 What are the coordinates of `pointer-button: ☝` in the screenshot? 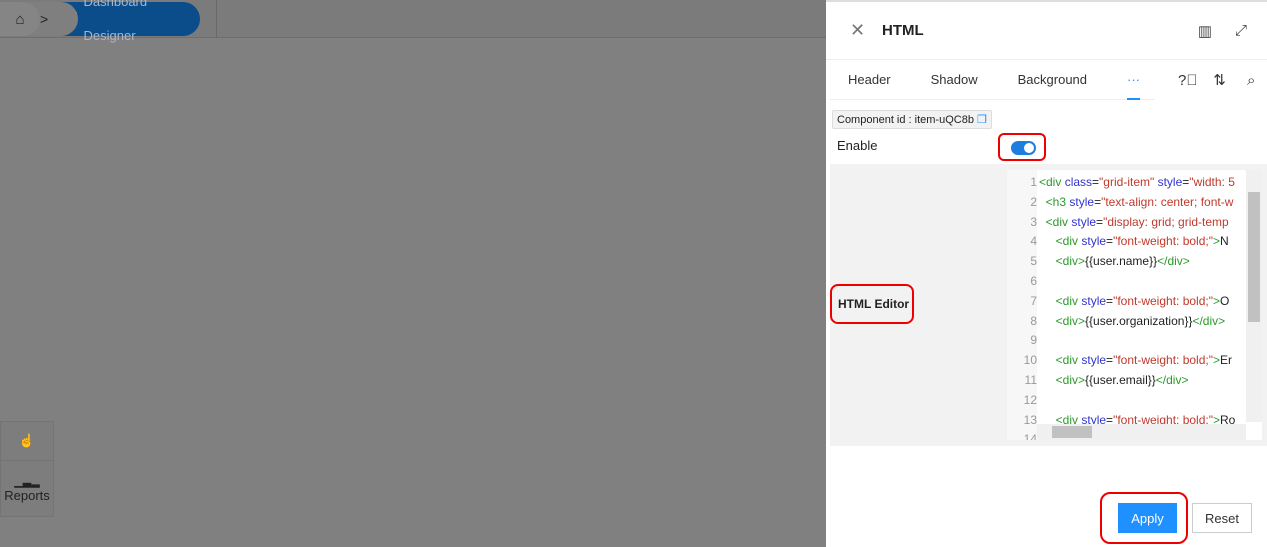 It's located at (27, 441).